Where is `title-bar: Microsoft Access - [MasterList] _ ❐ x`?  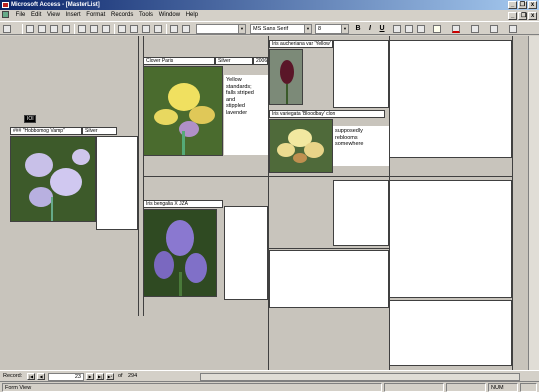
title-bar: Microsoft Access - [MasterList] _ ❐ x is located at coordinates (269, 5).